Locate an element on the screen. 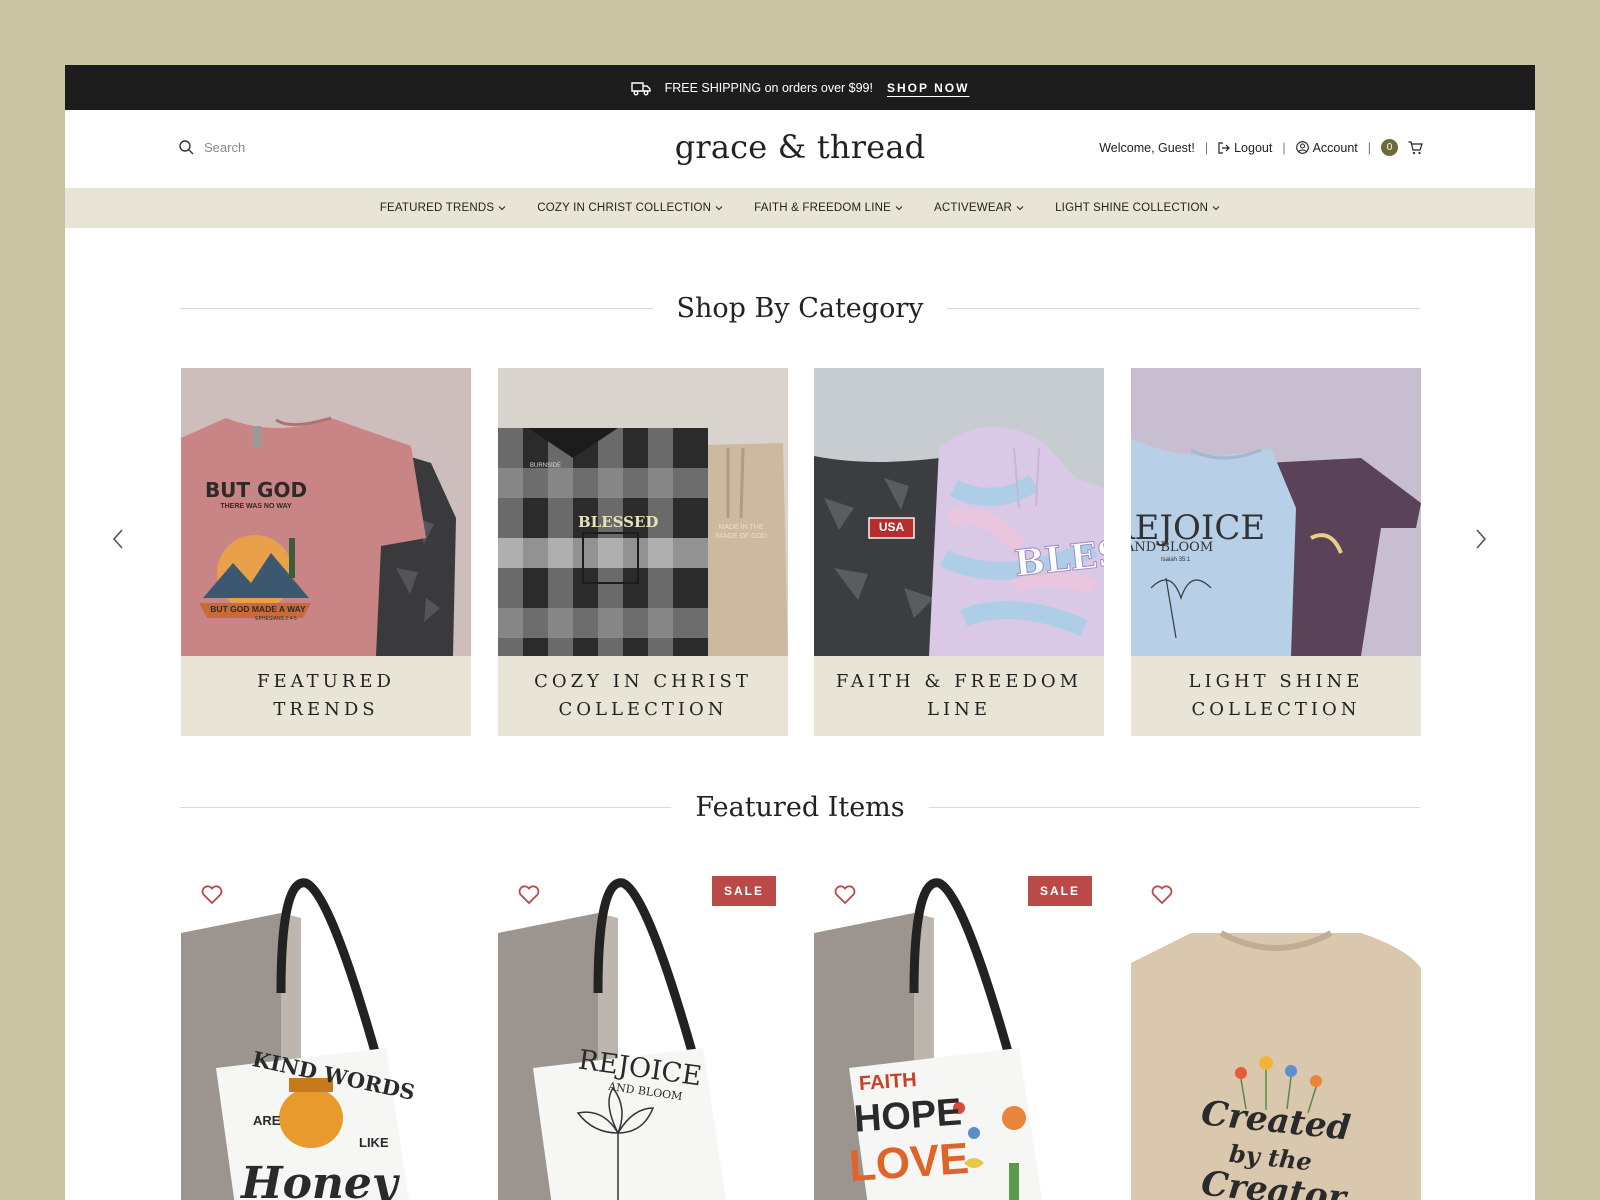  category-label: FEATURED TRENDS is located at coordinates (326, 696).